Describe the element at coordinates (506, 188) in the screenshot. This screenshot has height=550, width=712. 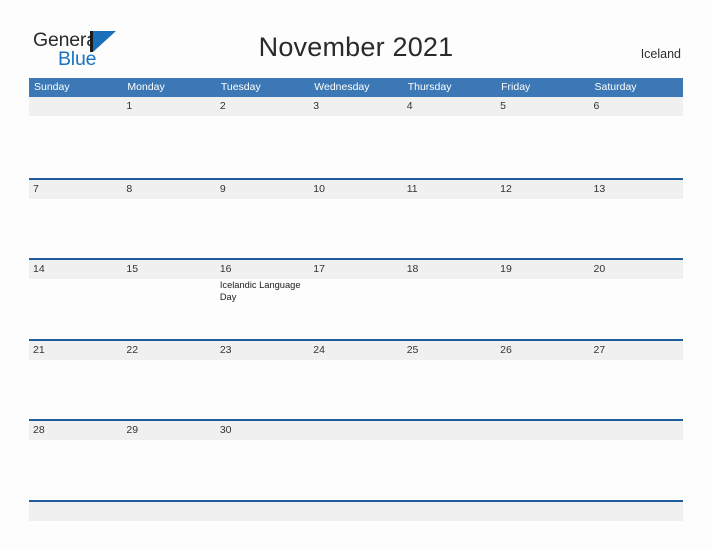
I see `day-number: 12` at that location.